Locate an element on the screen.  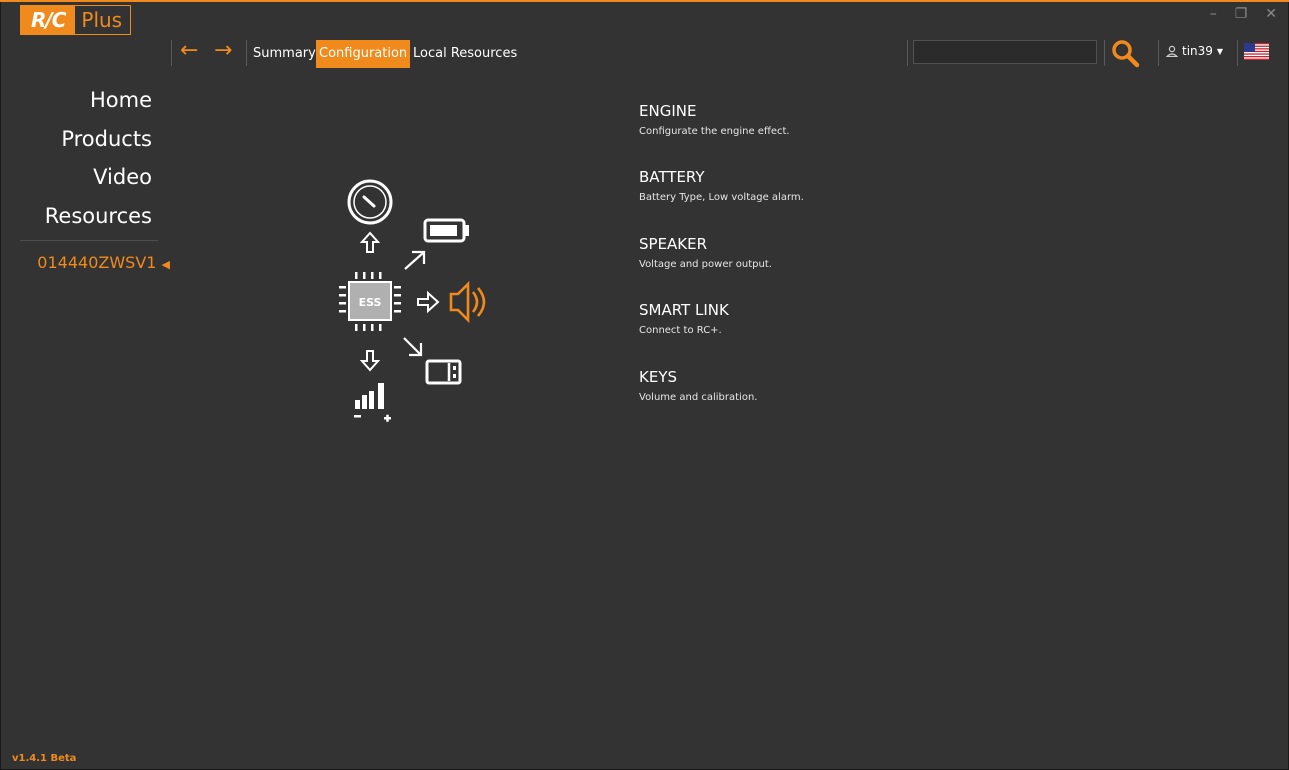
config-desc: Connect to RC+. is located at coordinates (680, 330).